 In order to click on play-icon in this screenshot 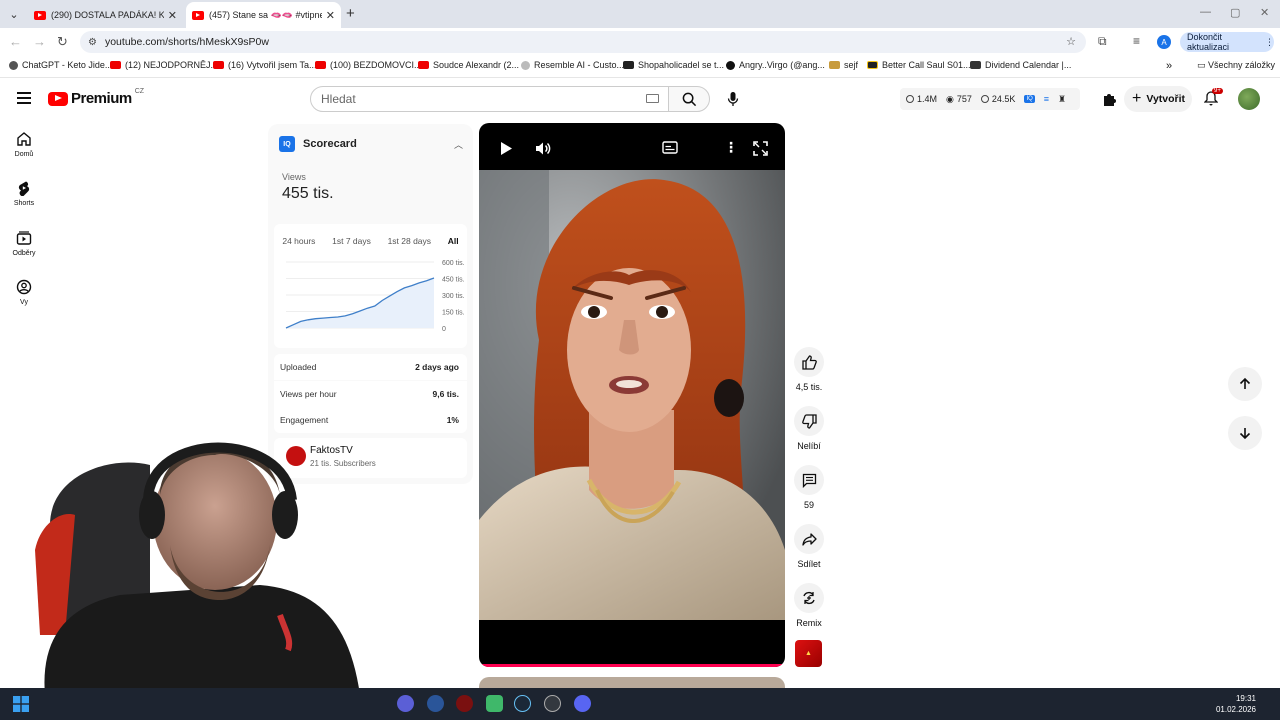, I will do `click(506, 148)`.